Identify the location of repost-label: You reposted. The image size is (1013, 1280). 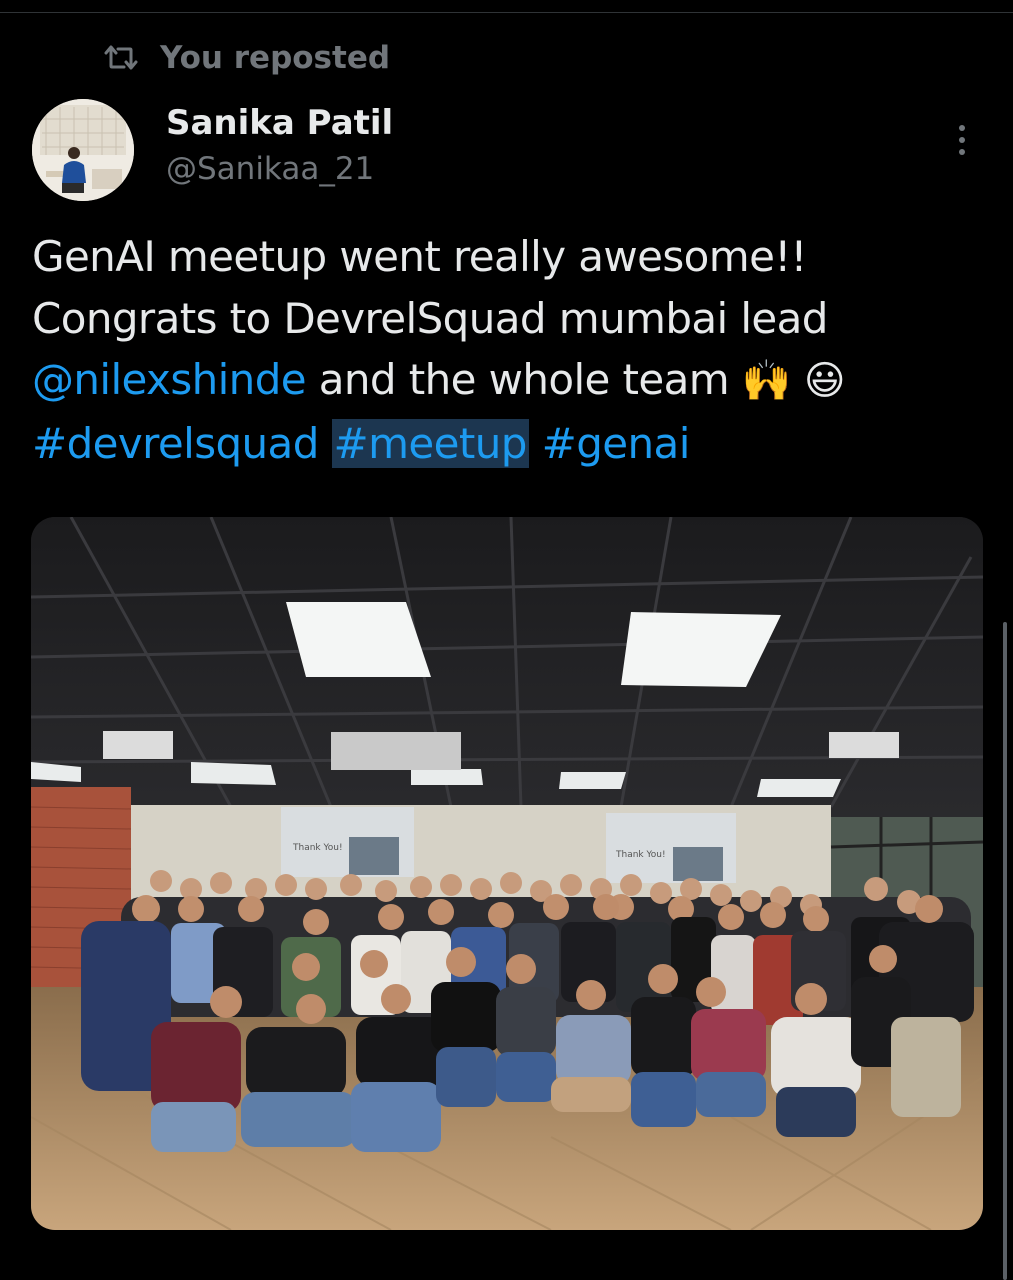
(275, 58).